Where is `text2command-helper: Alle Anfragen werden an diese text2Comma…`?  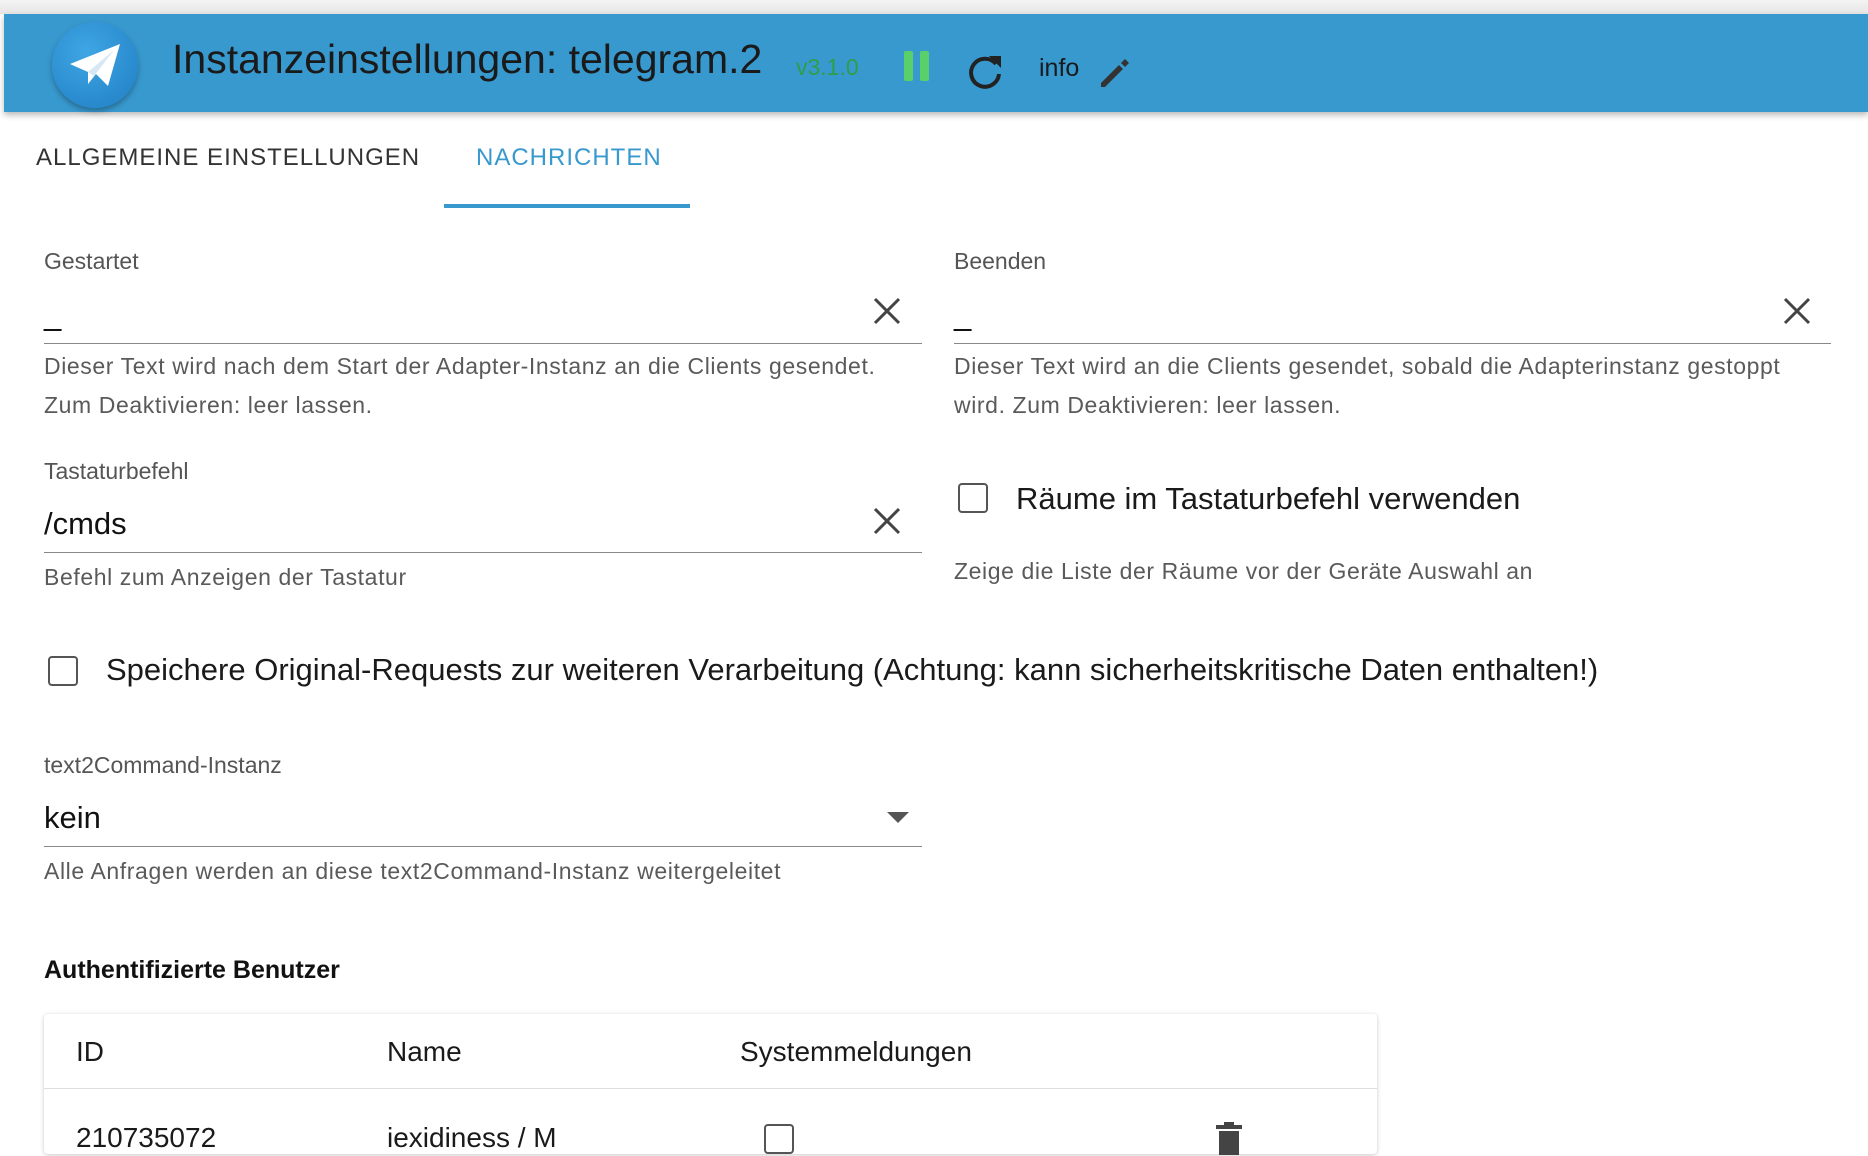 text2command-helper: Alle Anfragen werden an diese text2Comma… is located at coordinates (413, 871).